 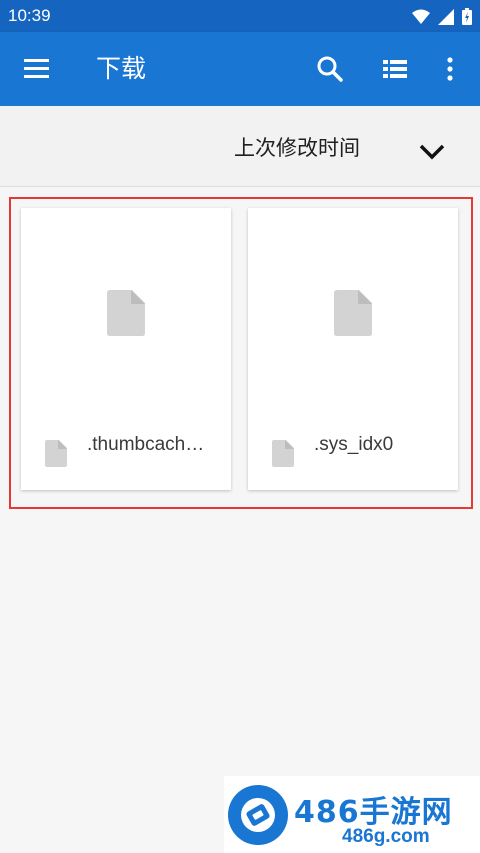 I want to click on sort-toggle-button, so click(x=432, y=152).